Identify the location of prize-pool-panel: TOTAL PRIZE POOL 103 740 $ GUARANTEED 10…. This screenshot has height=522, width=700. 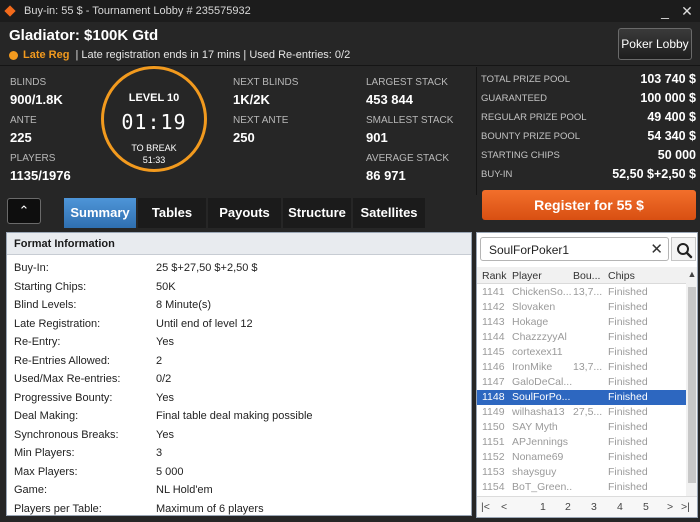
(588, 131).